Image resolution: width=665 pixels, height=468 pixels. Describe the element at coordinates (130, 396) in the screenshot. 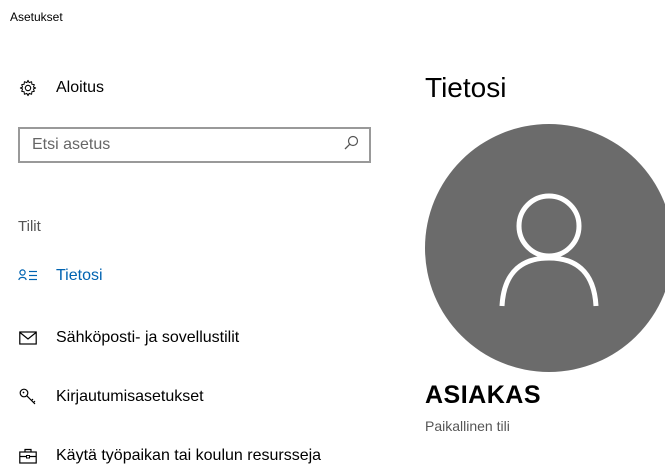

I see `sidebar-item-label: Kirjautumisasetukset` at that location.